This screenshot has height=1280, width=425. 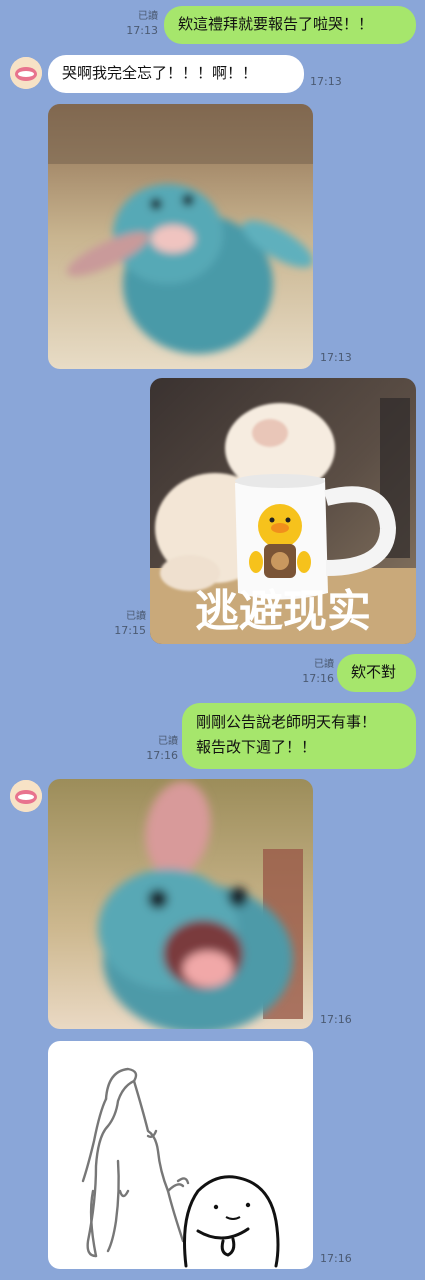 I want to click on outgoing-message-bubble: 剛剛公告說老師明天有事！ 報告改下週了！！, so click(x=299, y=736).